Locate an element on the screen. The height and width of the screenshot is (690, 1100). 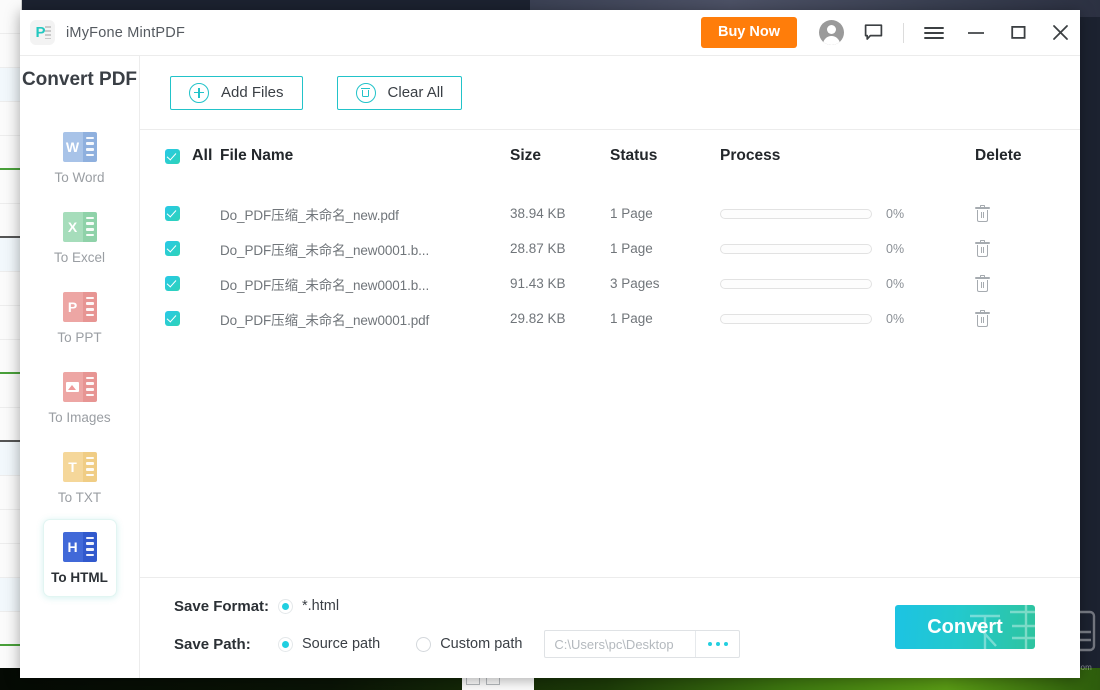
trash-circle-icon is located at coordinates (365, 92).